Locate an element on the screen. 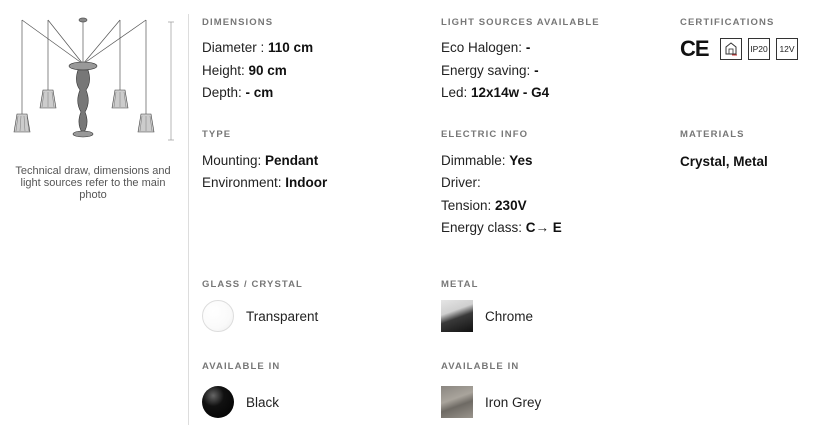 This screenshot has height=425, width=815. type-title: TYPE is located at coordinates (217, 134).